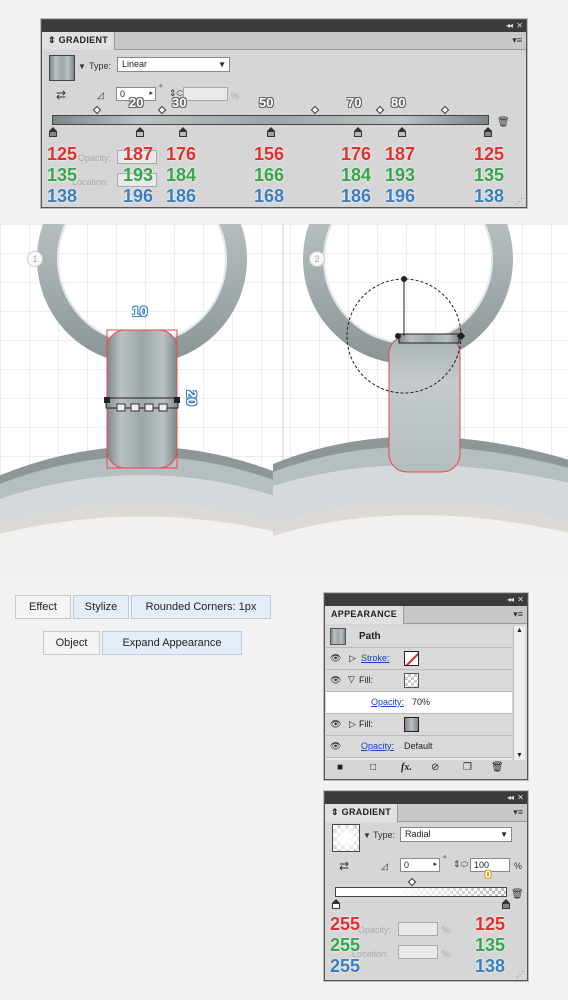 Image resolution: width=568 pixels, height=1000 pixels. I want to click on type-select: Linear ▼, so click(173, 64).